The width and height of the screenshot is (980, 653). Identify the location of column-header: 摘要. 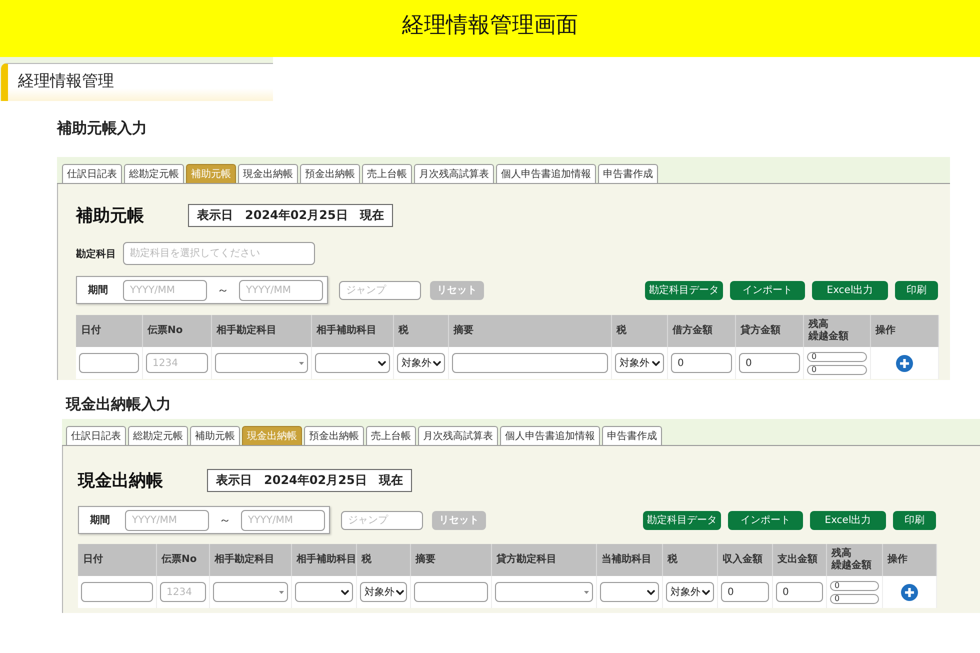
(529, 331).